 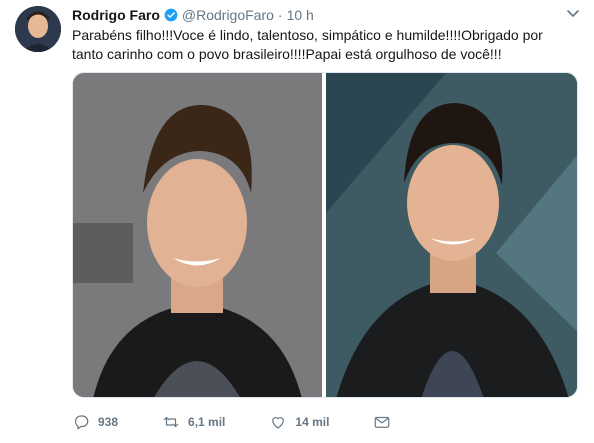 What do you see at coordinates (312, 422) in the screenshot?
I see `like-count: 14 mil` at bounding box center [312, 422].